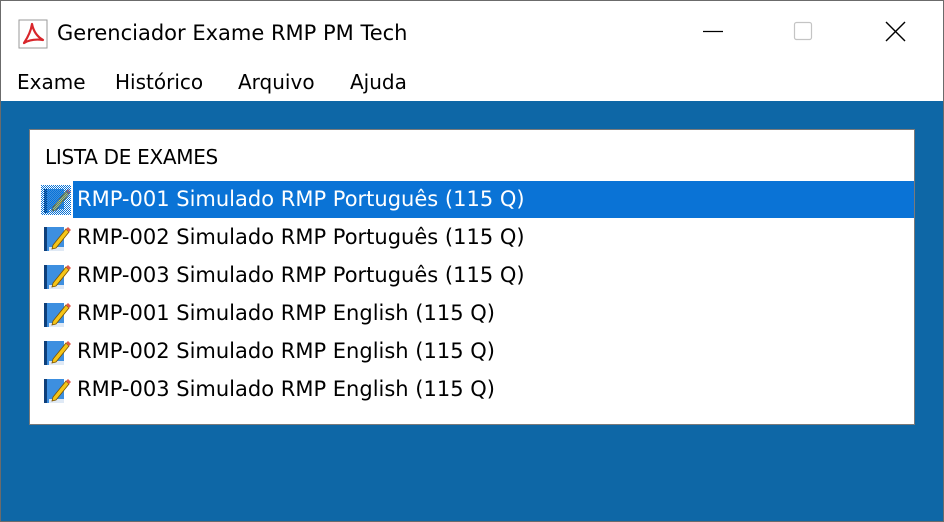 This screenshot has width=944, height=522. I want to click on menu-historico: Histórico, so click(159, 82).